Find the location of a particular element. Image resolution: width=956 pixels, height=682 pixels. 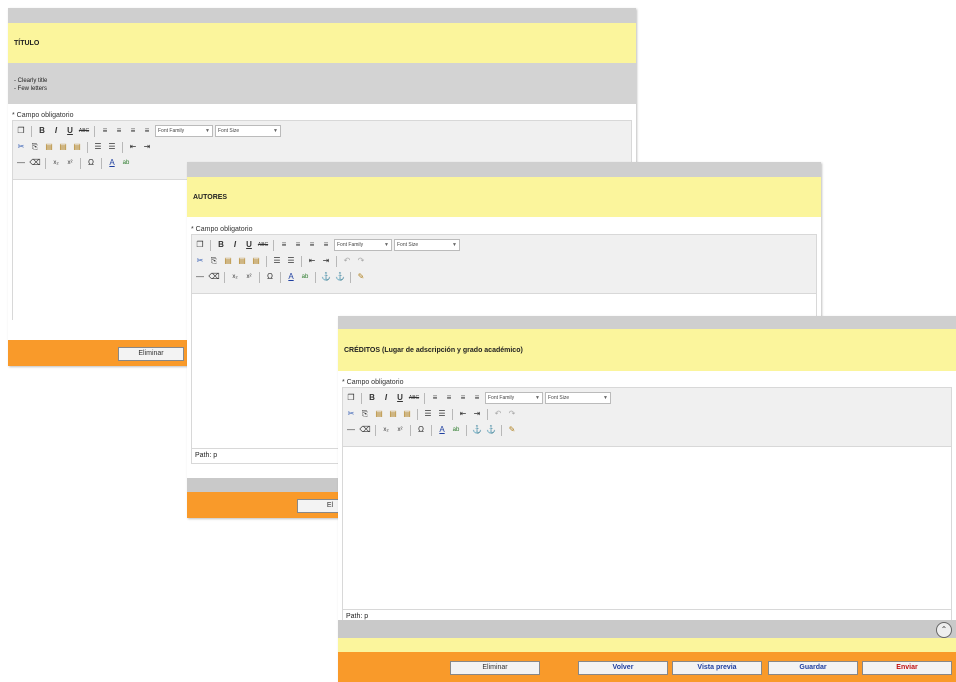

send-button: Enviar is located at coordinates (907, 668).